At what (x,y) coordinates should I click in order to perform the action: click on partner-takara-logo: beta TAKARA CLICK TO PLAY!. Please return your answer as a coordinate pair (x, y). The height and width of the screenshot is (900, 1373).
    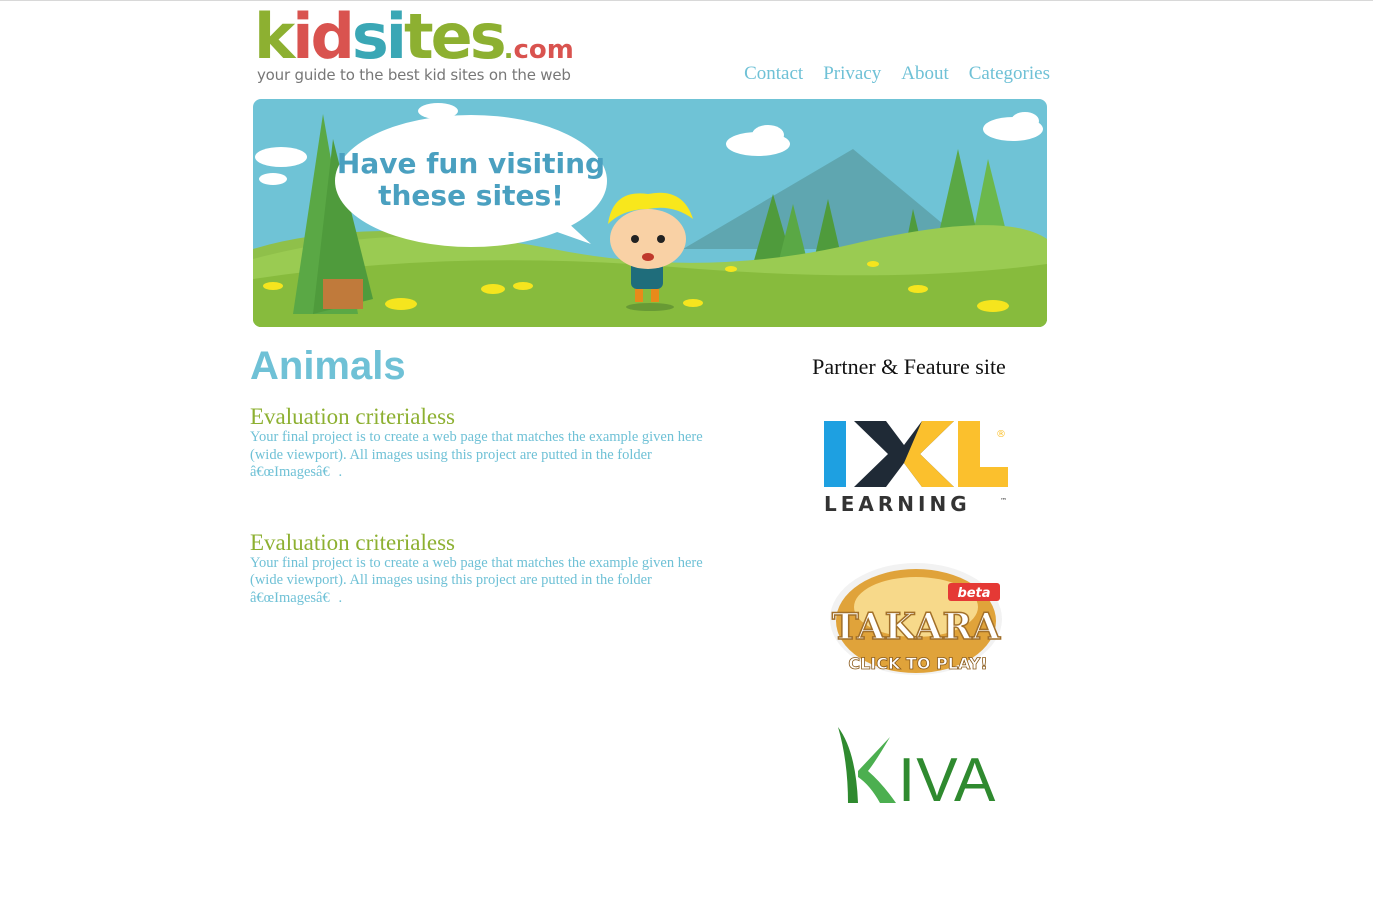
    Looking at the image, I should click on (916, 618).